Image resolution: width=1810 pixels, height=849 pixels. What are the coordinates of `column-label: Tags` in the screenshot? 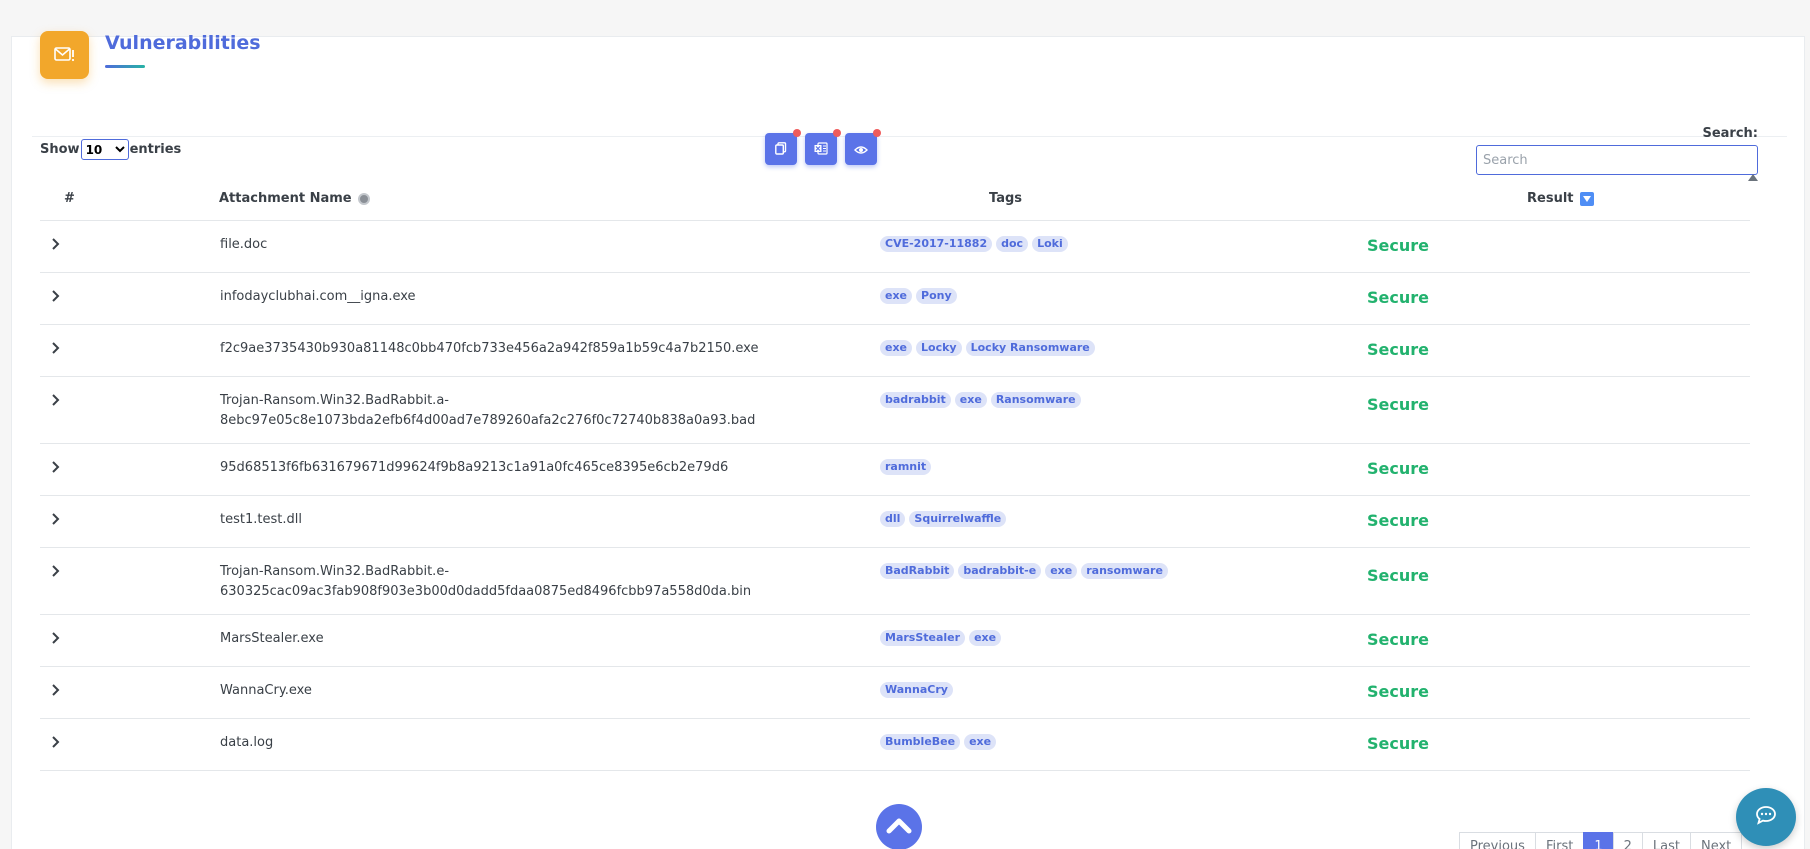 It's located at (1006, 198).